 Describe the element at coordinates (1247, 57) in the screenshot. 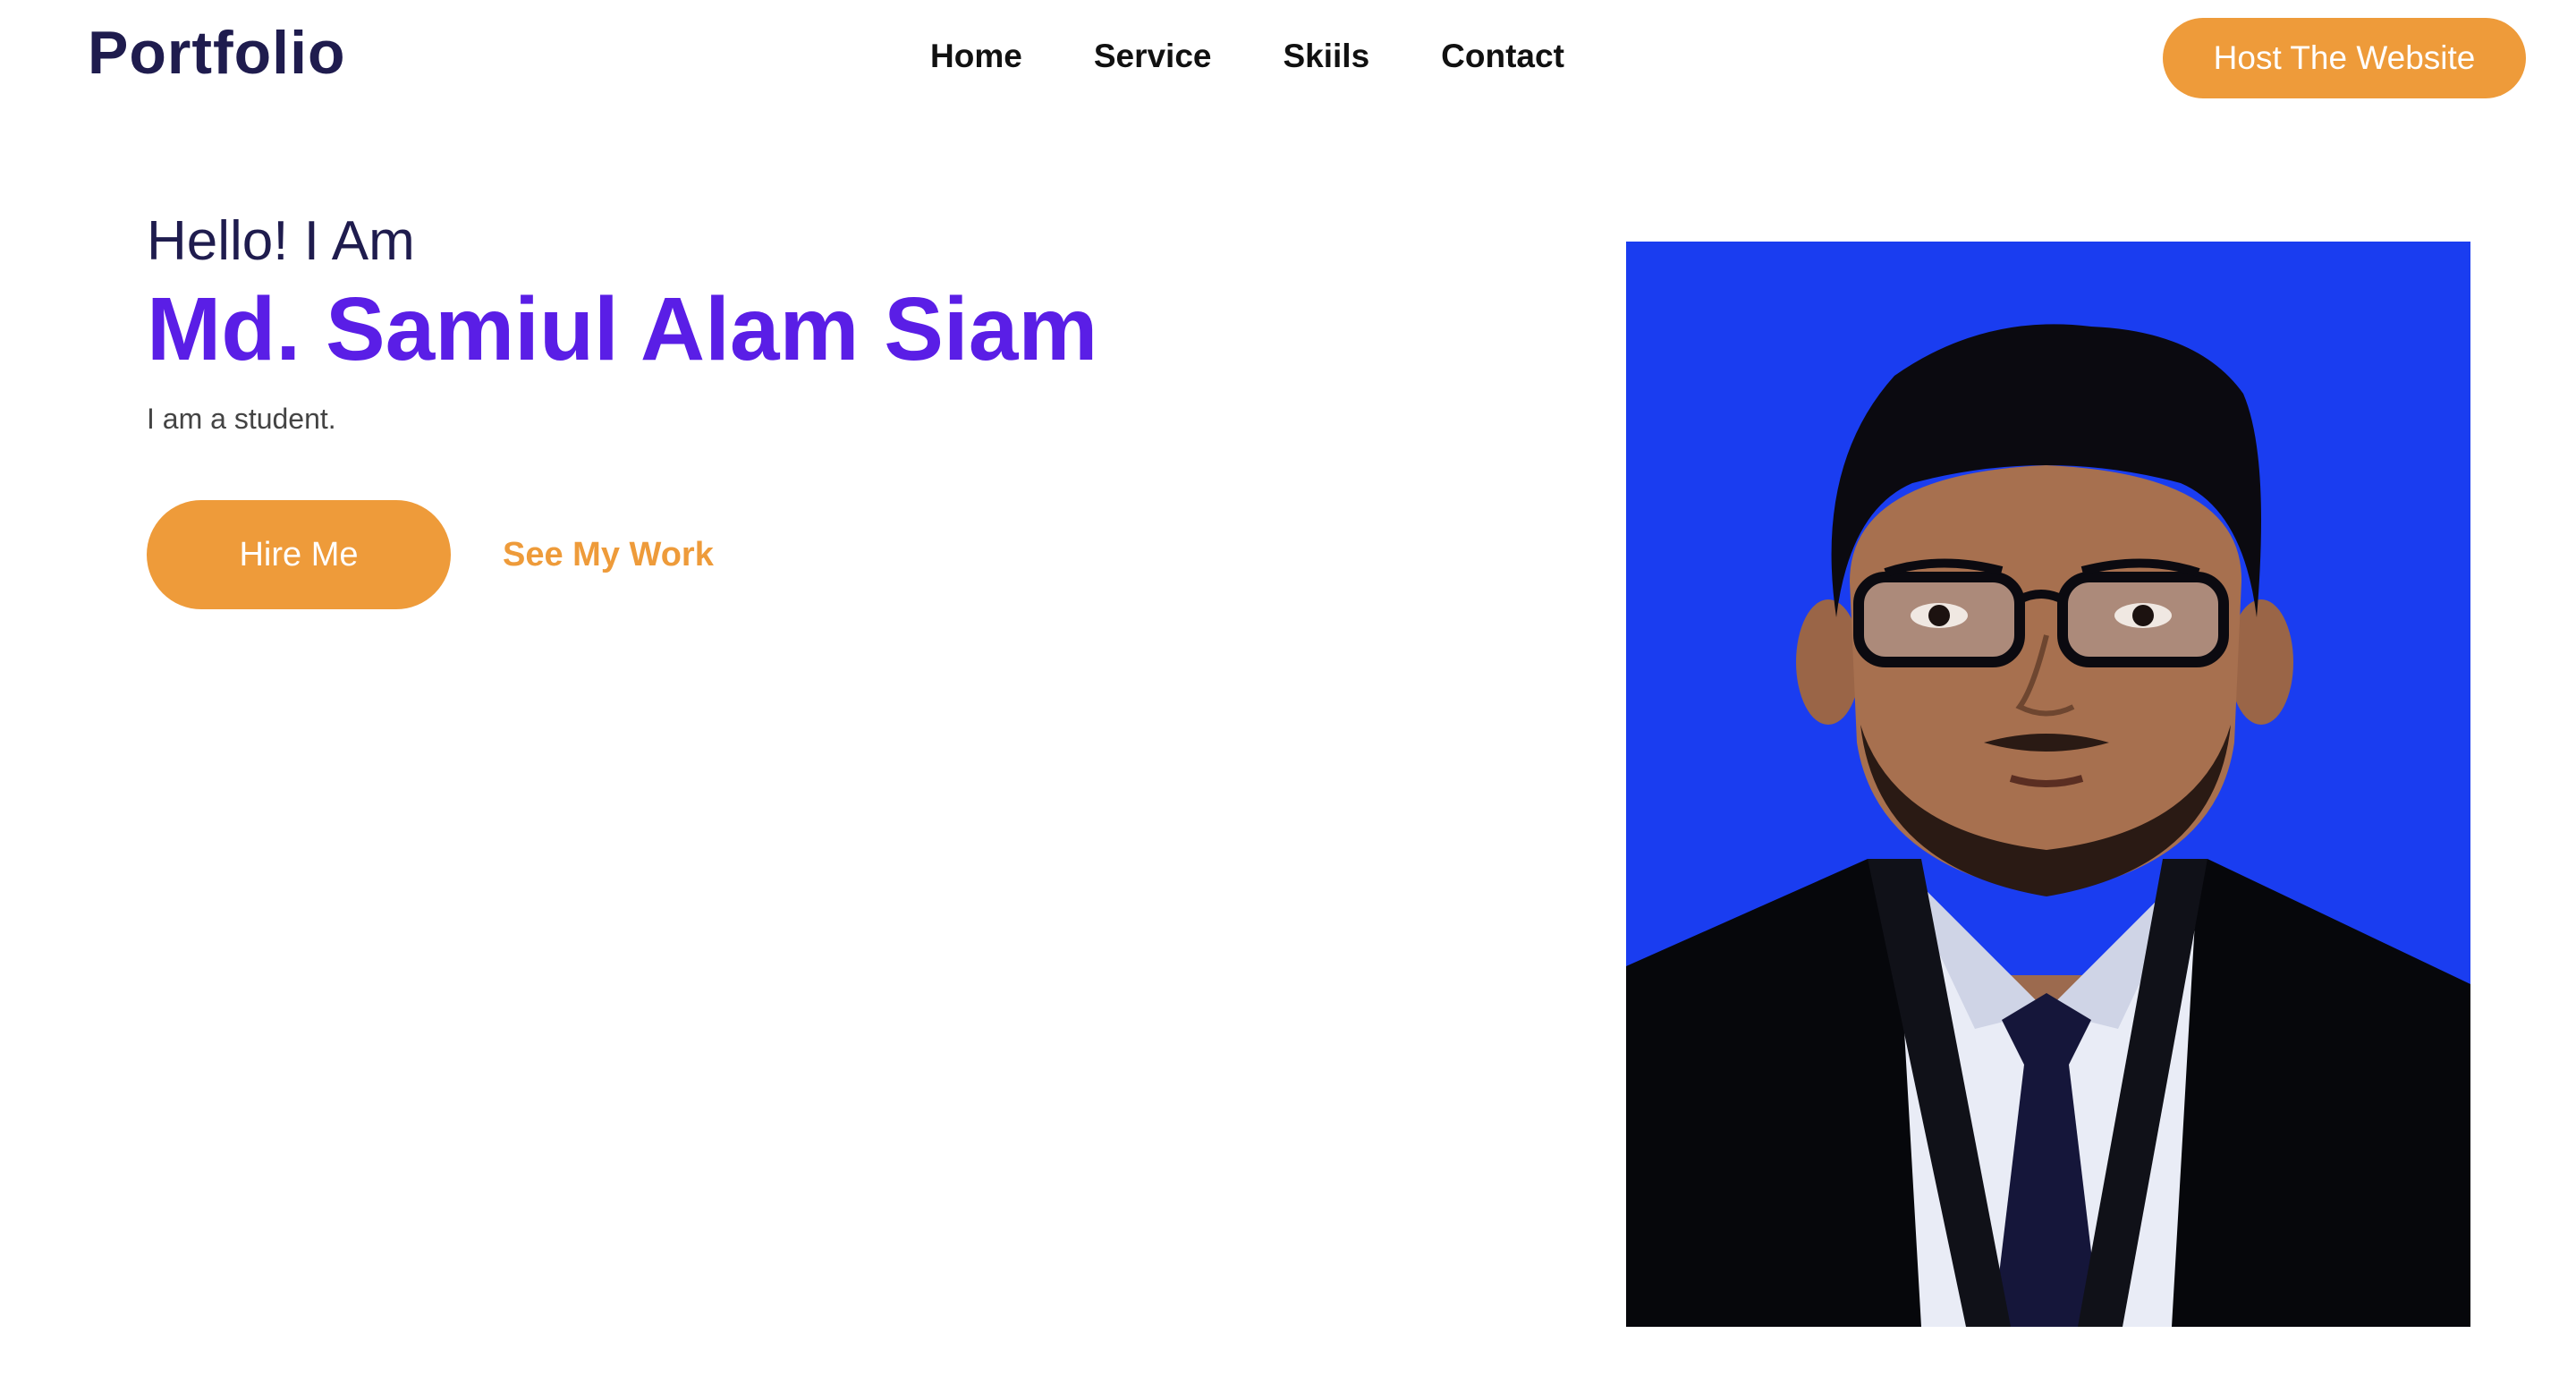

I see `main-nav: Home Service Skiils Contact` at that location.